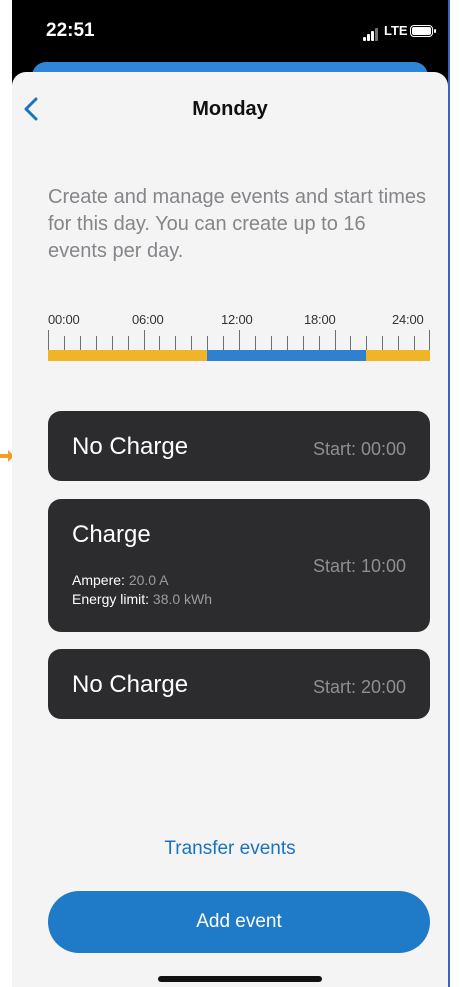 Image resolution: width=460 pixels, height=987 pixels. Describe the element at coordinates (230, 849) in the screenshot. I see `transfer-events-link: Transfer events` at that location.